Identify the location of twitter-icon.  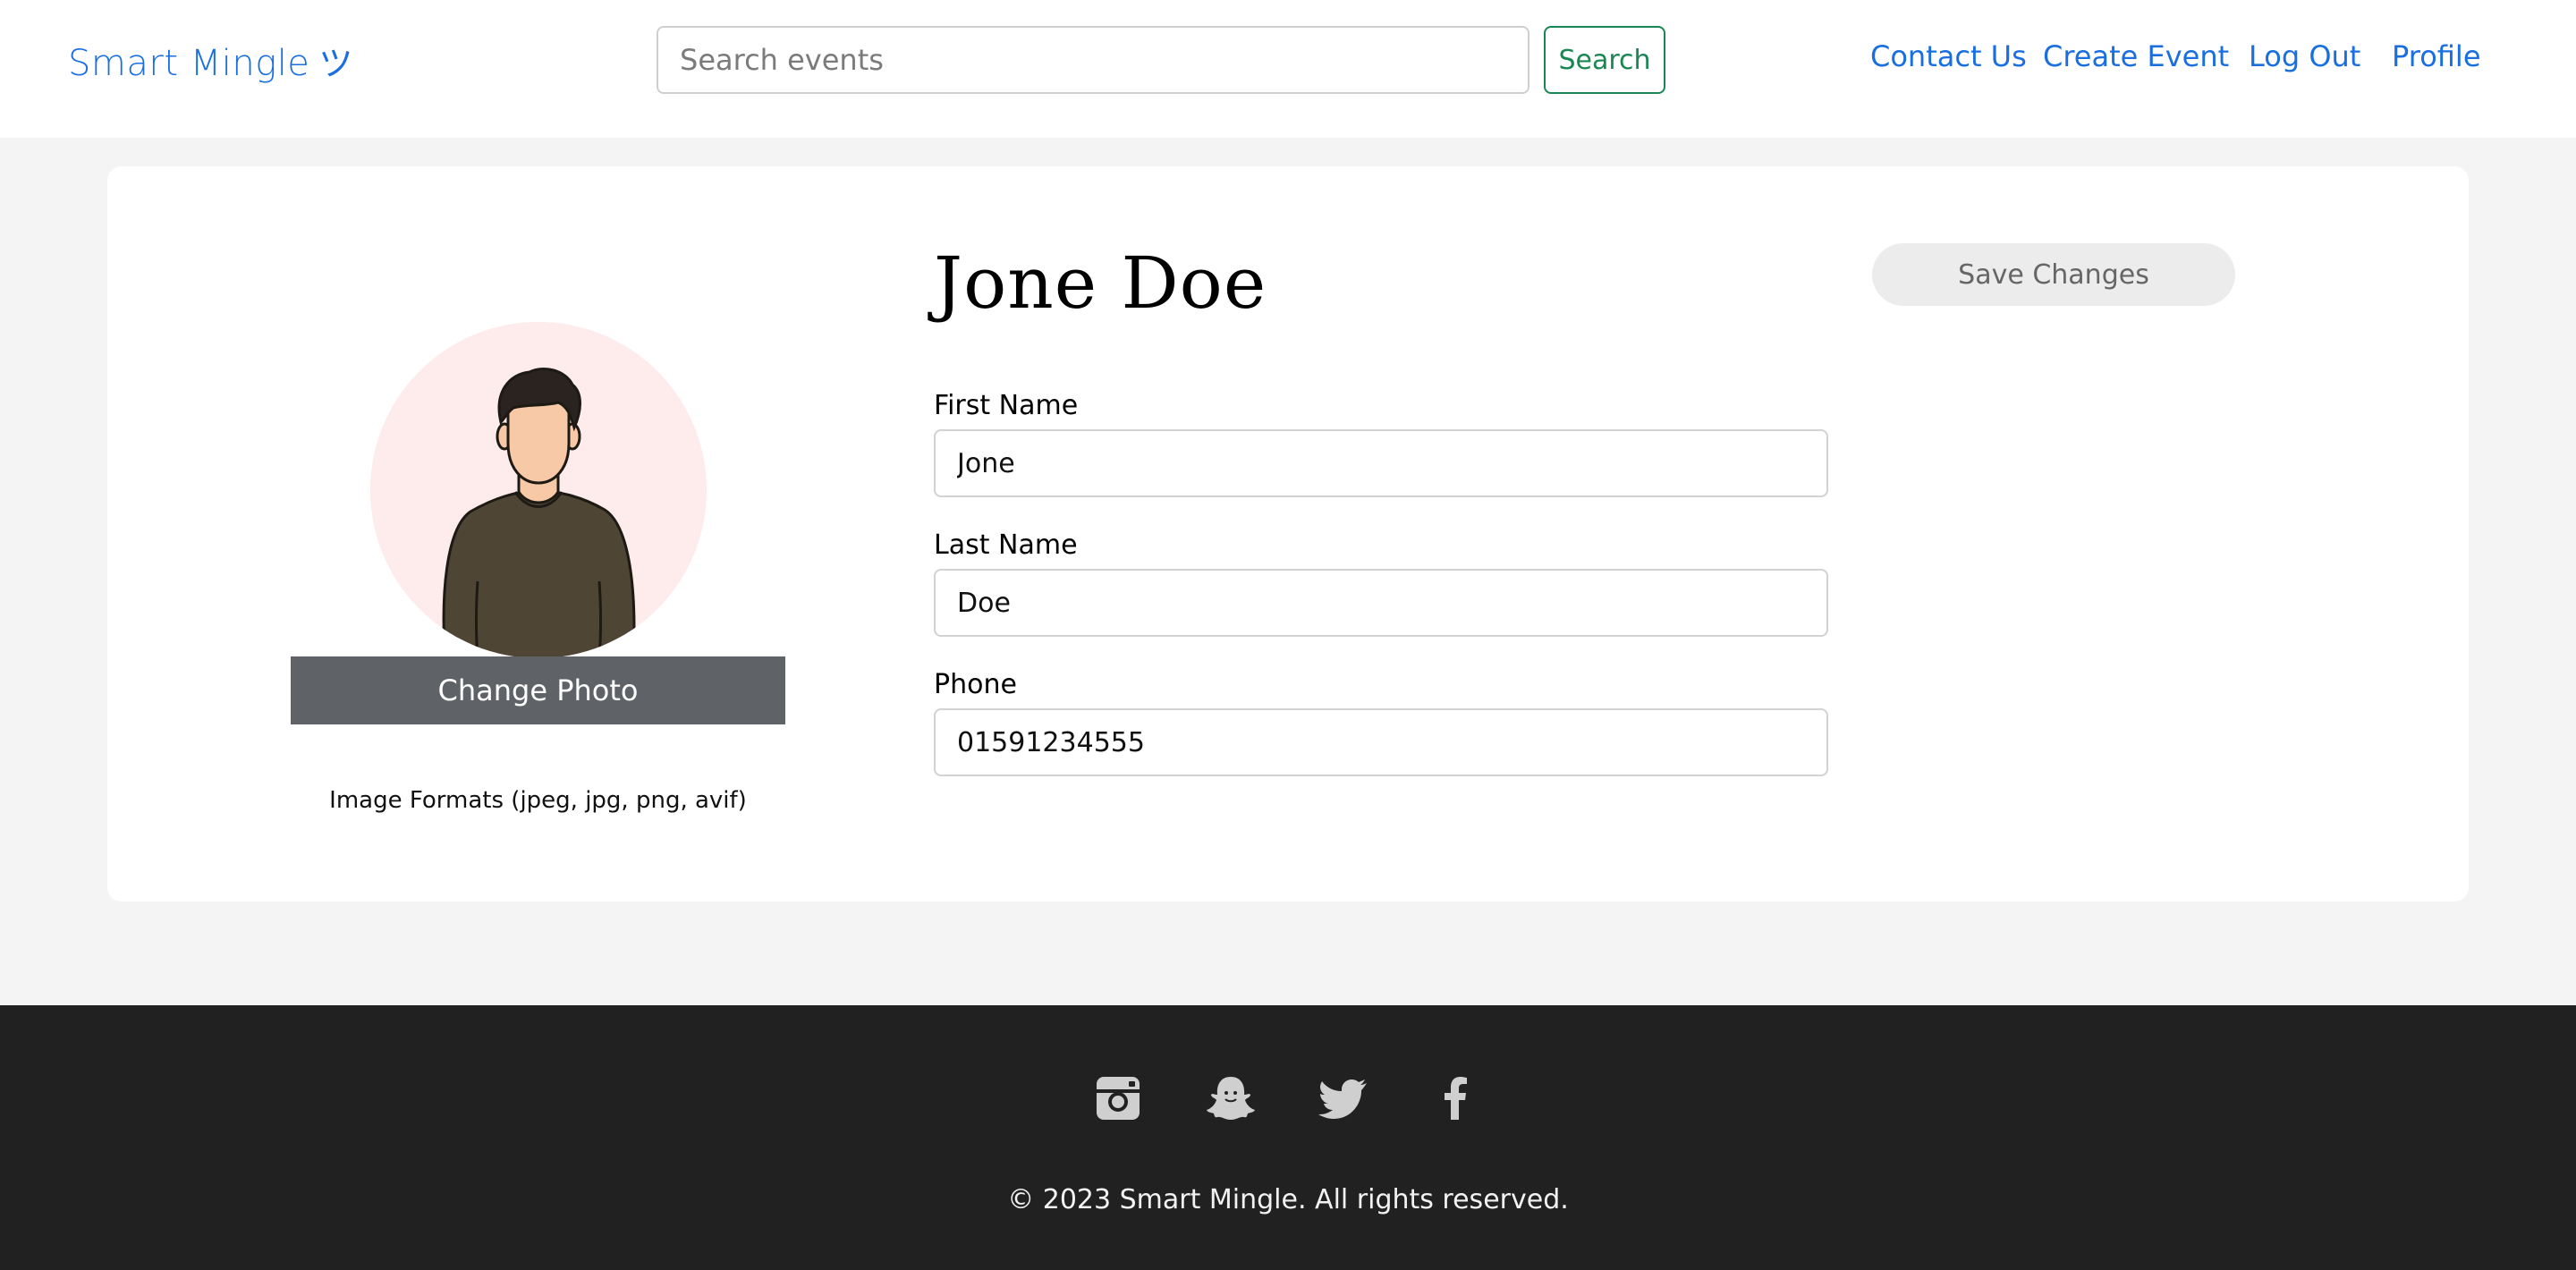
(1343, 1098).